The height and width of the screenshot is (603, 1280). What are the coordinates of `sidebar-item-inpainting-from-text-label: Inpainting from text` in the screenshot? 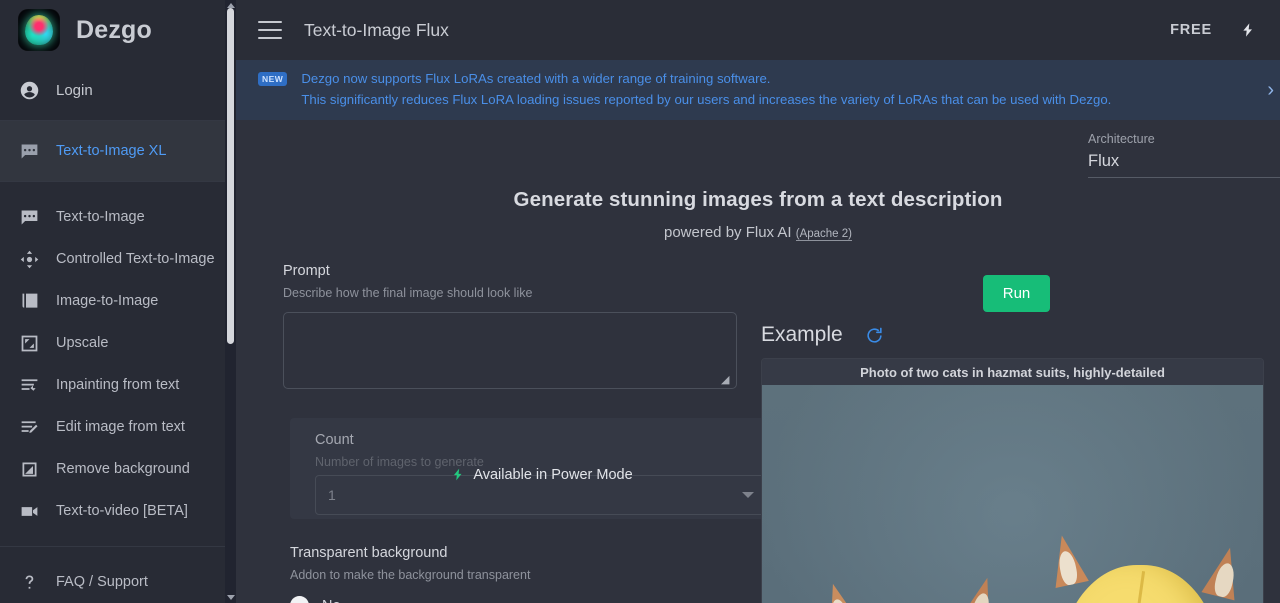 It's located at (118, 385).